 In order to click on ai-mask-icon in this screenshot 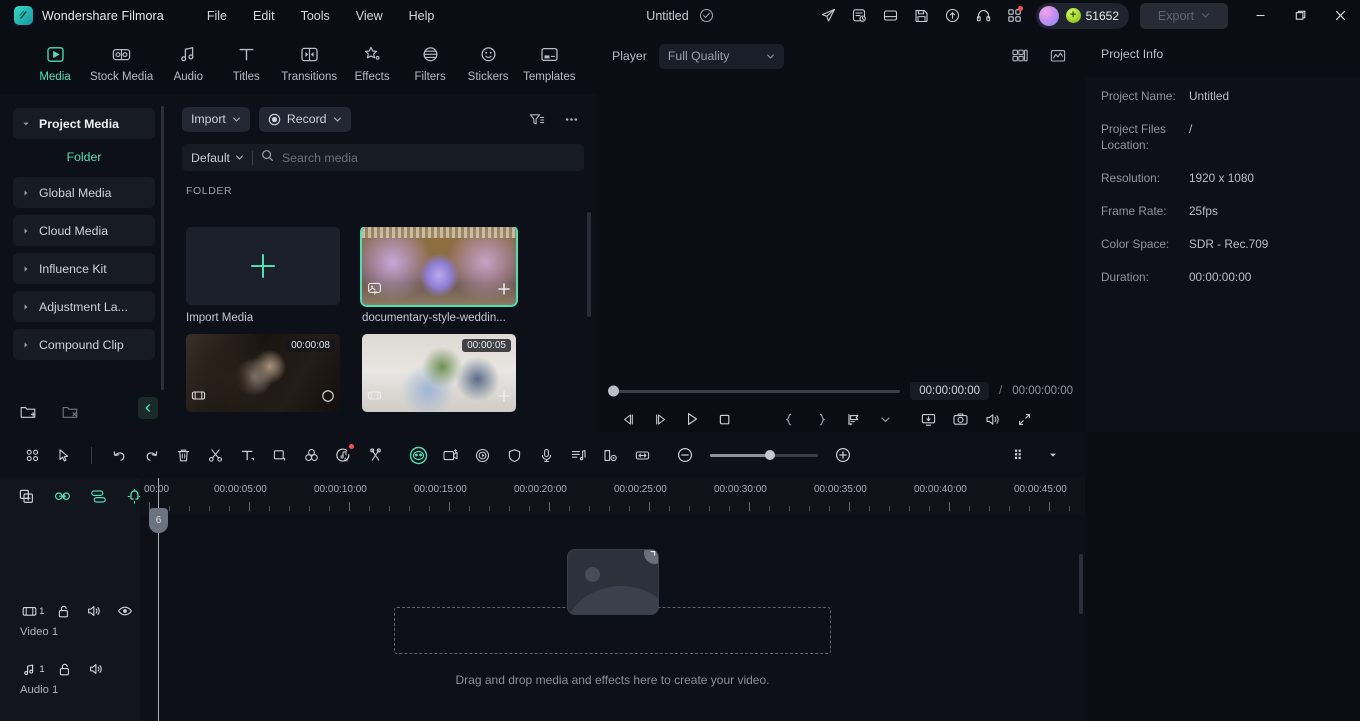, I will do `click(418, 455)`.